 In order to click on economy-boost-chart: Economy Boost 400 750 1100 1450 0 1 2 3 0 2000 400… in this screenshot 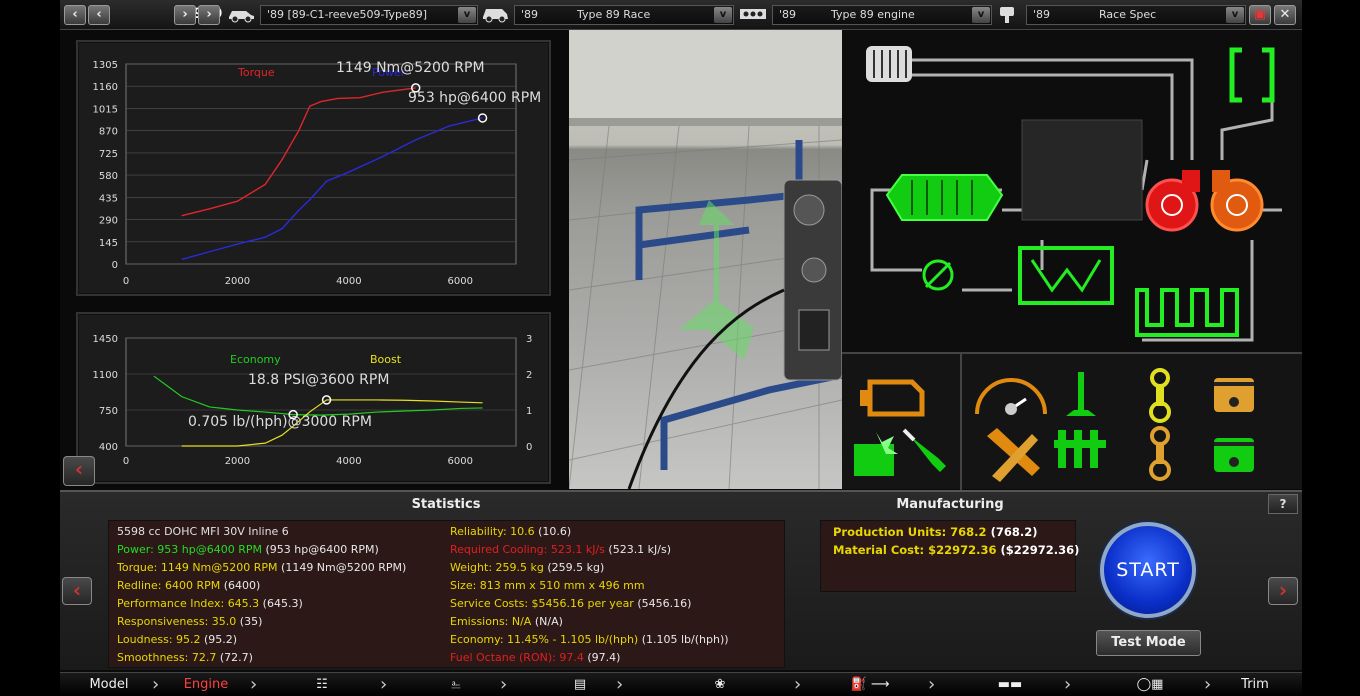, I will do `click(313, 400)`.